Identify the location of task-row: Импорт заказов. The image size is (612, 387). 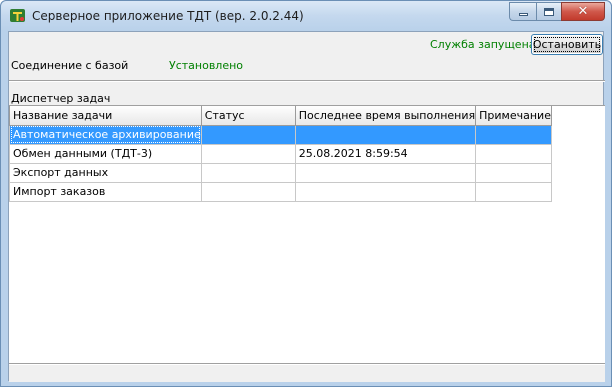
(280, 191).